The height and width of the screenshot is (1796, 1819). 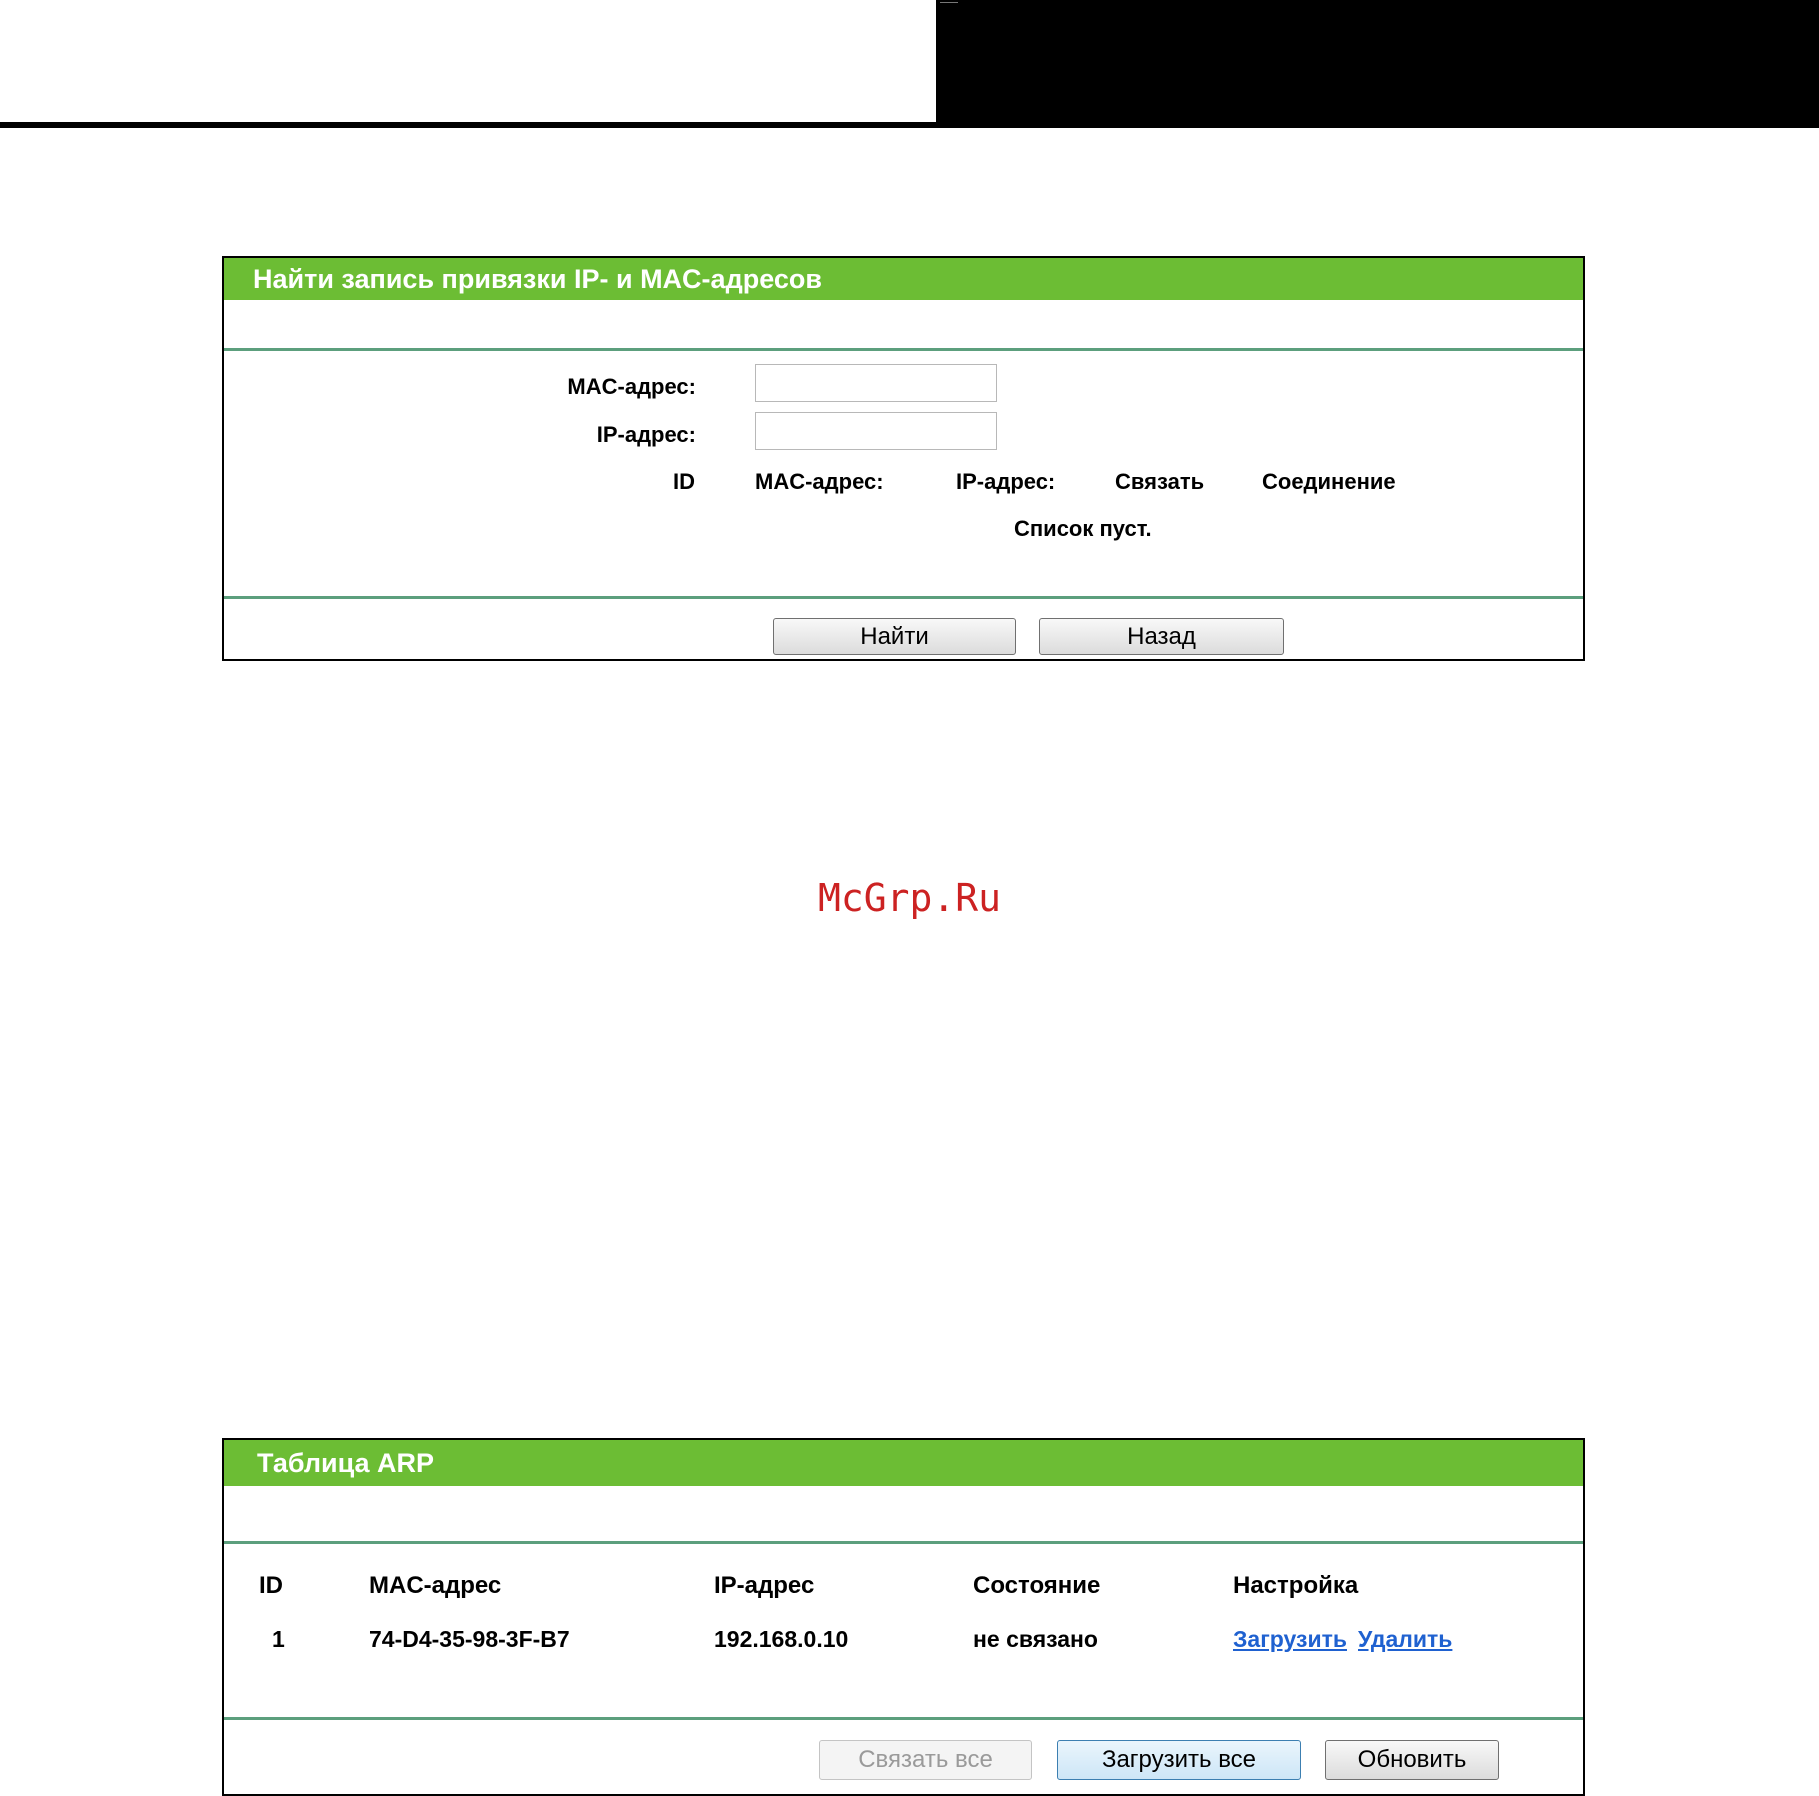 What do you see at coordinates (646, 434) in the screenshot?
I see `ip-address-label: IP-адрес:` at bounding box center [646, 434].